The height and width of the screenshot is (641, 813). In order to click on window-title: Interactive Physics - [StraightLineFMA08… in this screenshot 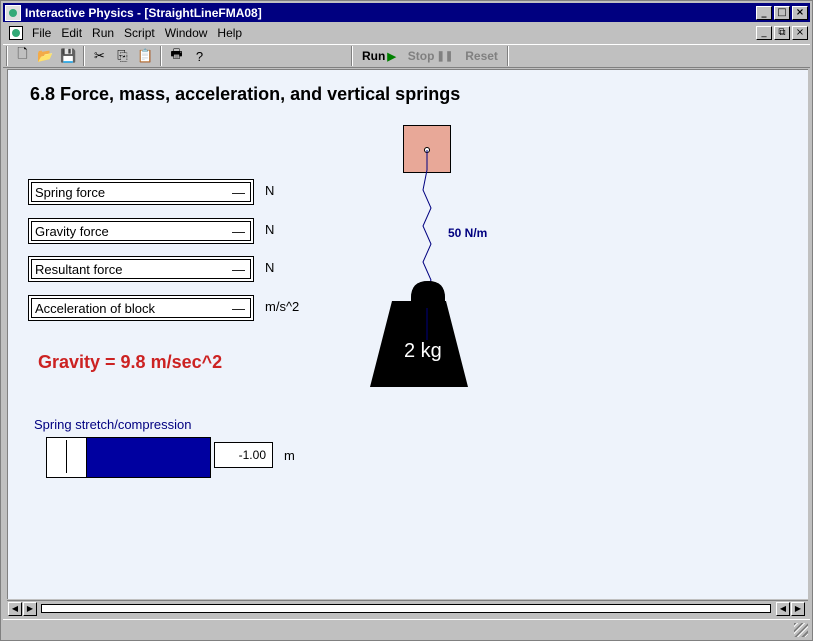, I will do `click(143, 12)`.